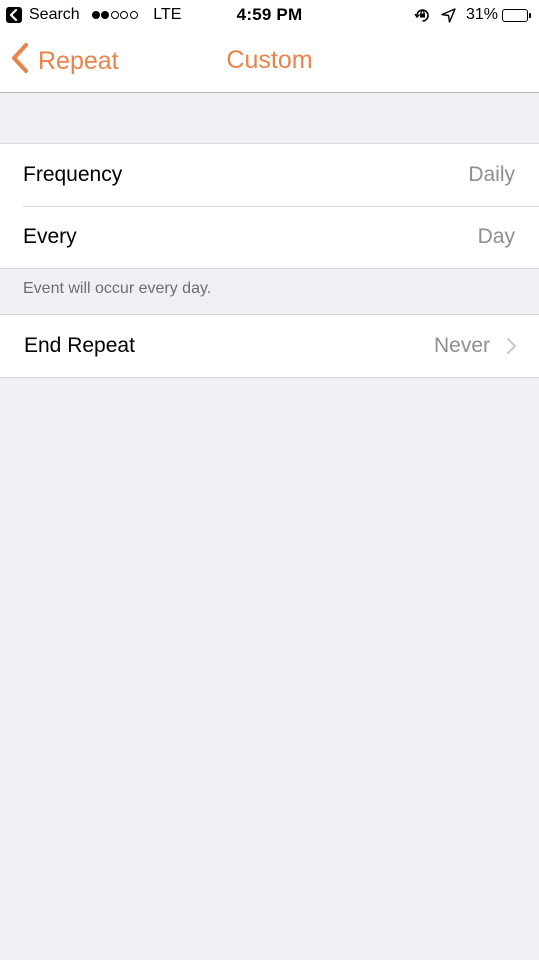 The image size is (539, 960). I want to click on battery-percent: 31%, so click(481, 14).